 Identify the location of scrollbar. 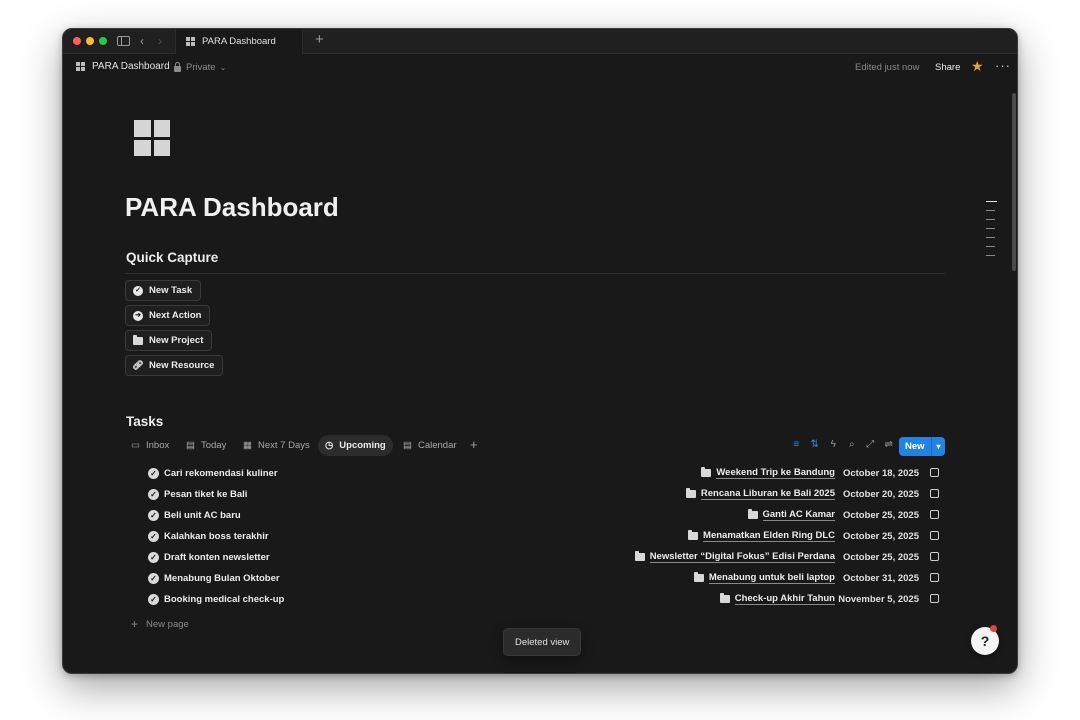
(1014, 182).